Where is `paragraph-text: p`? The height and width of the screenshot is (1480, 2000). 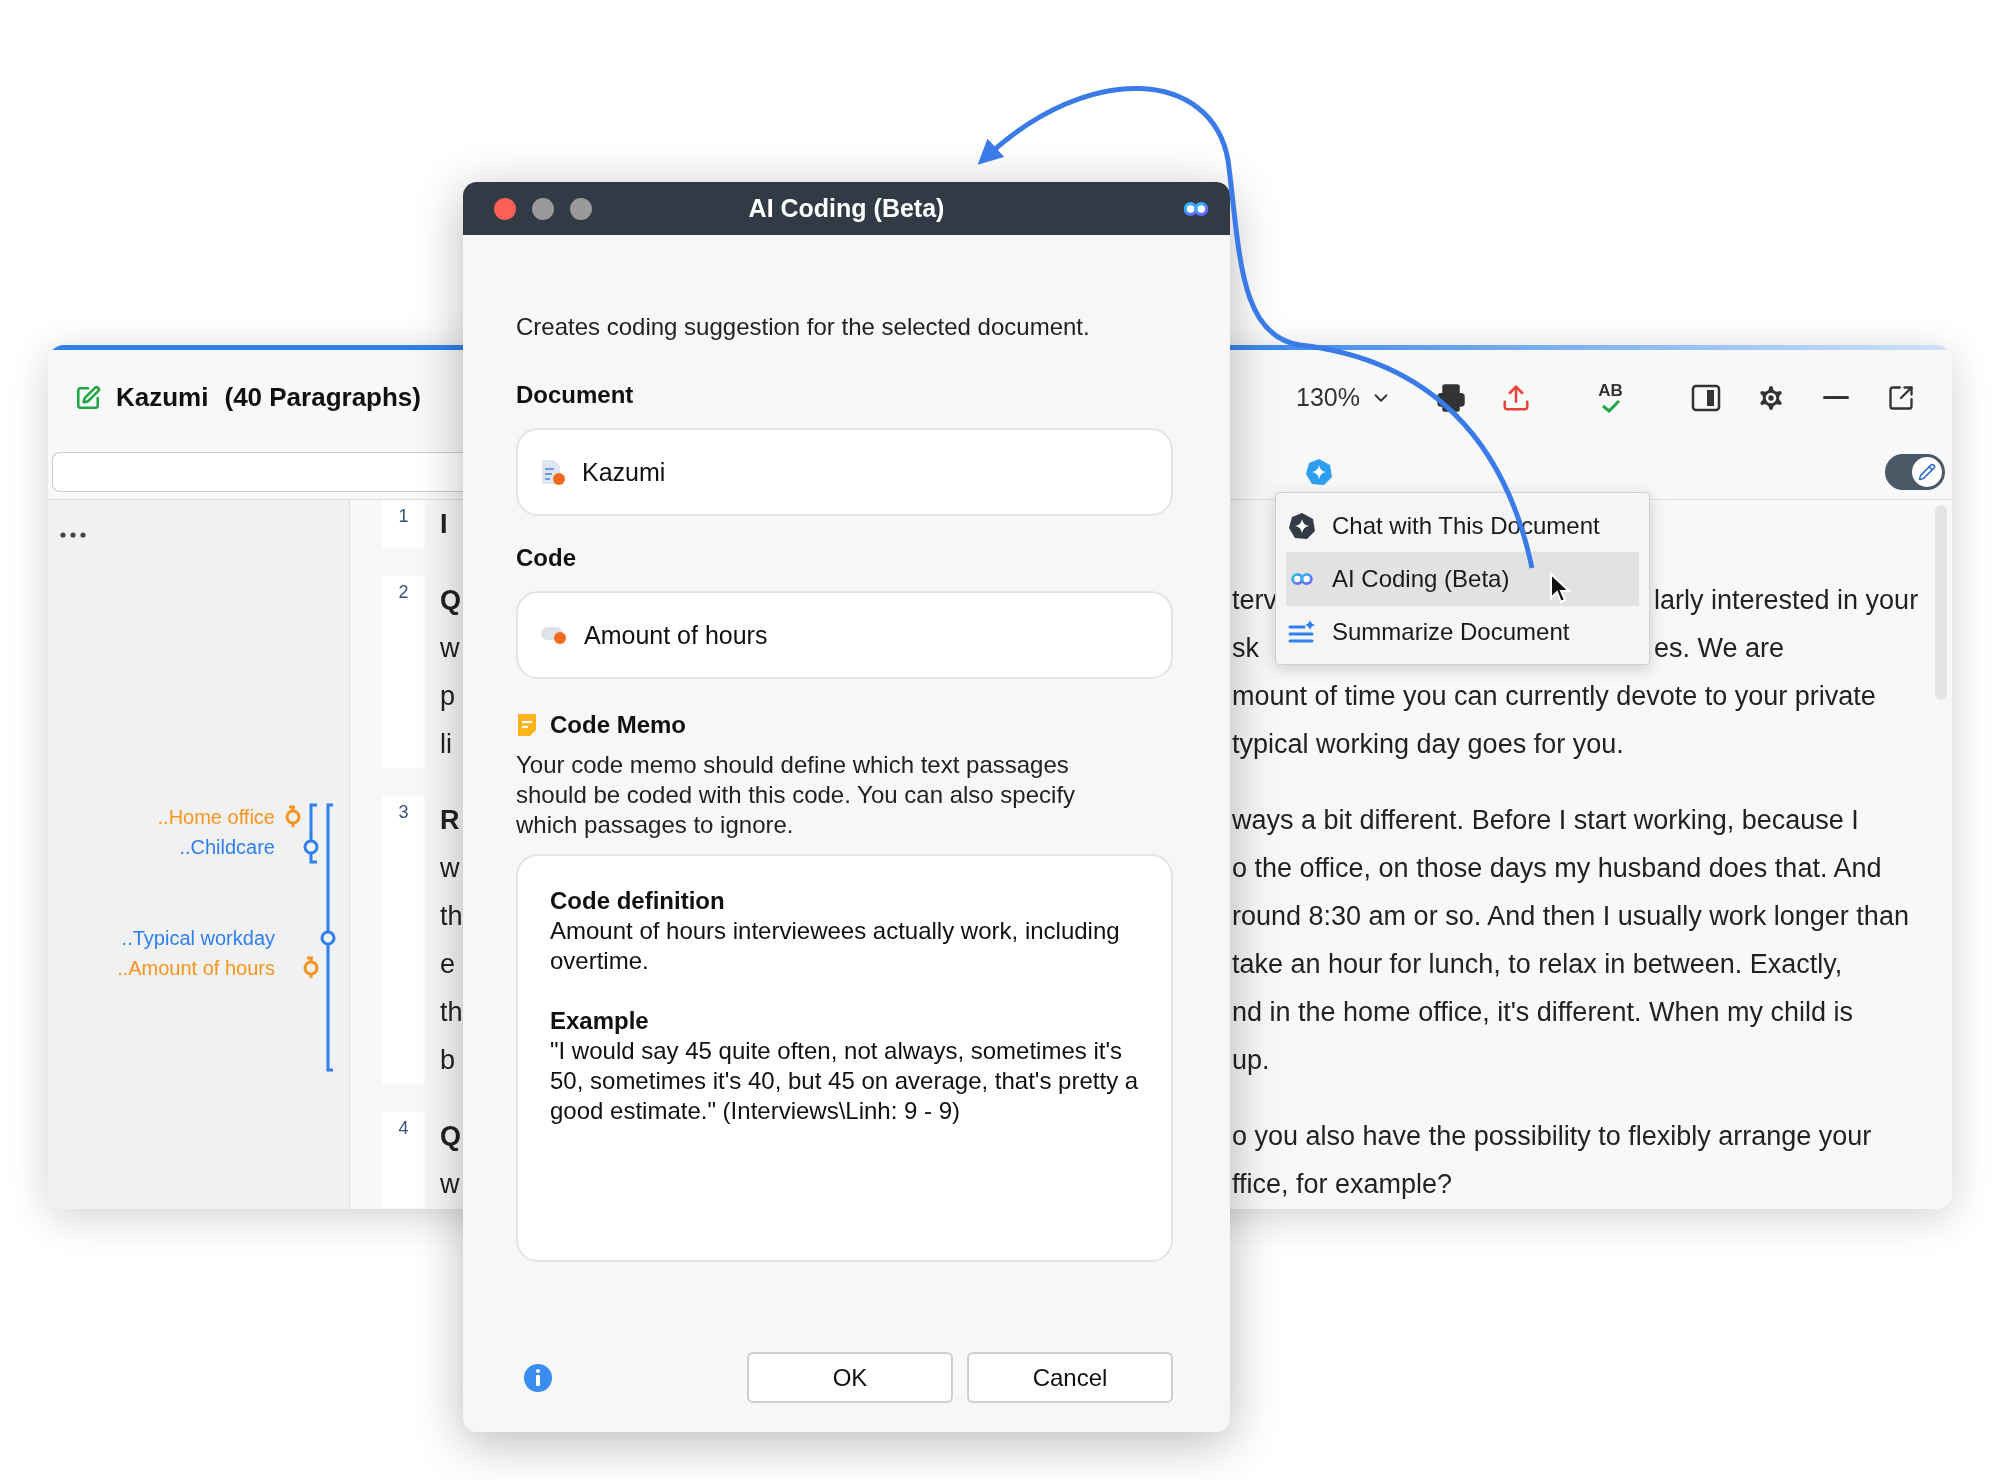 paragraph-text: p is located at coordinates (448, 696).